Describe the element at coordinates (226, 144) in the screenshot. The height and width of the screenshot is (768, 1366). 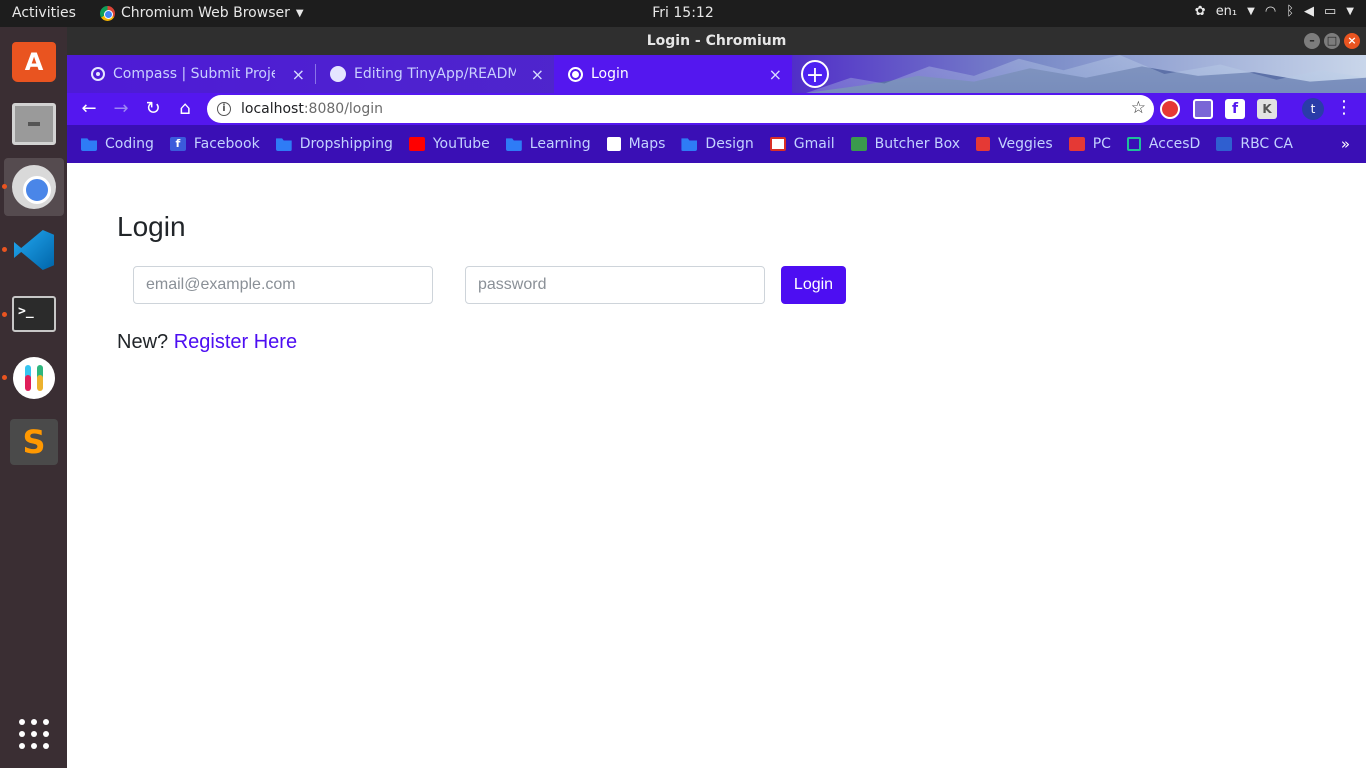
I see `bookmark-label: Facebook` at that location.